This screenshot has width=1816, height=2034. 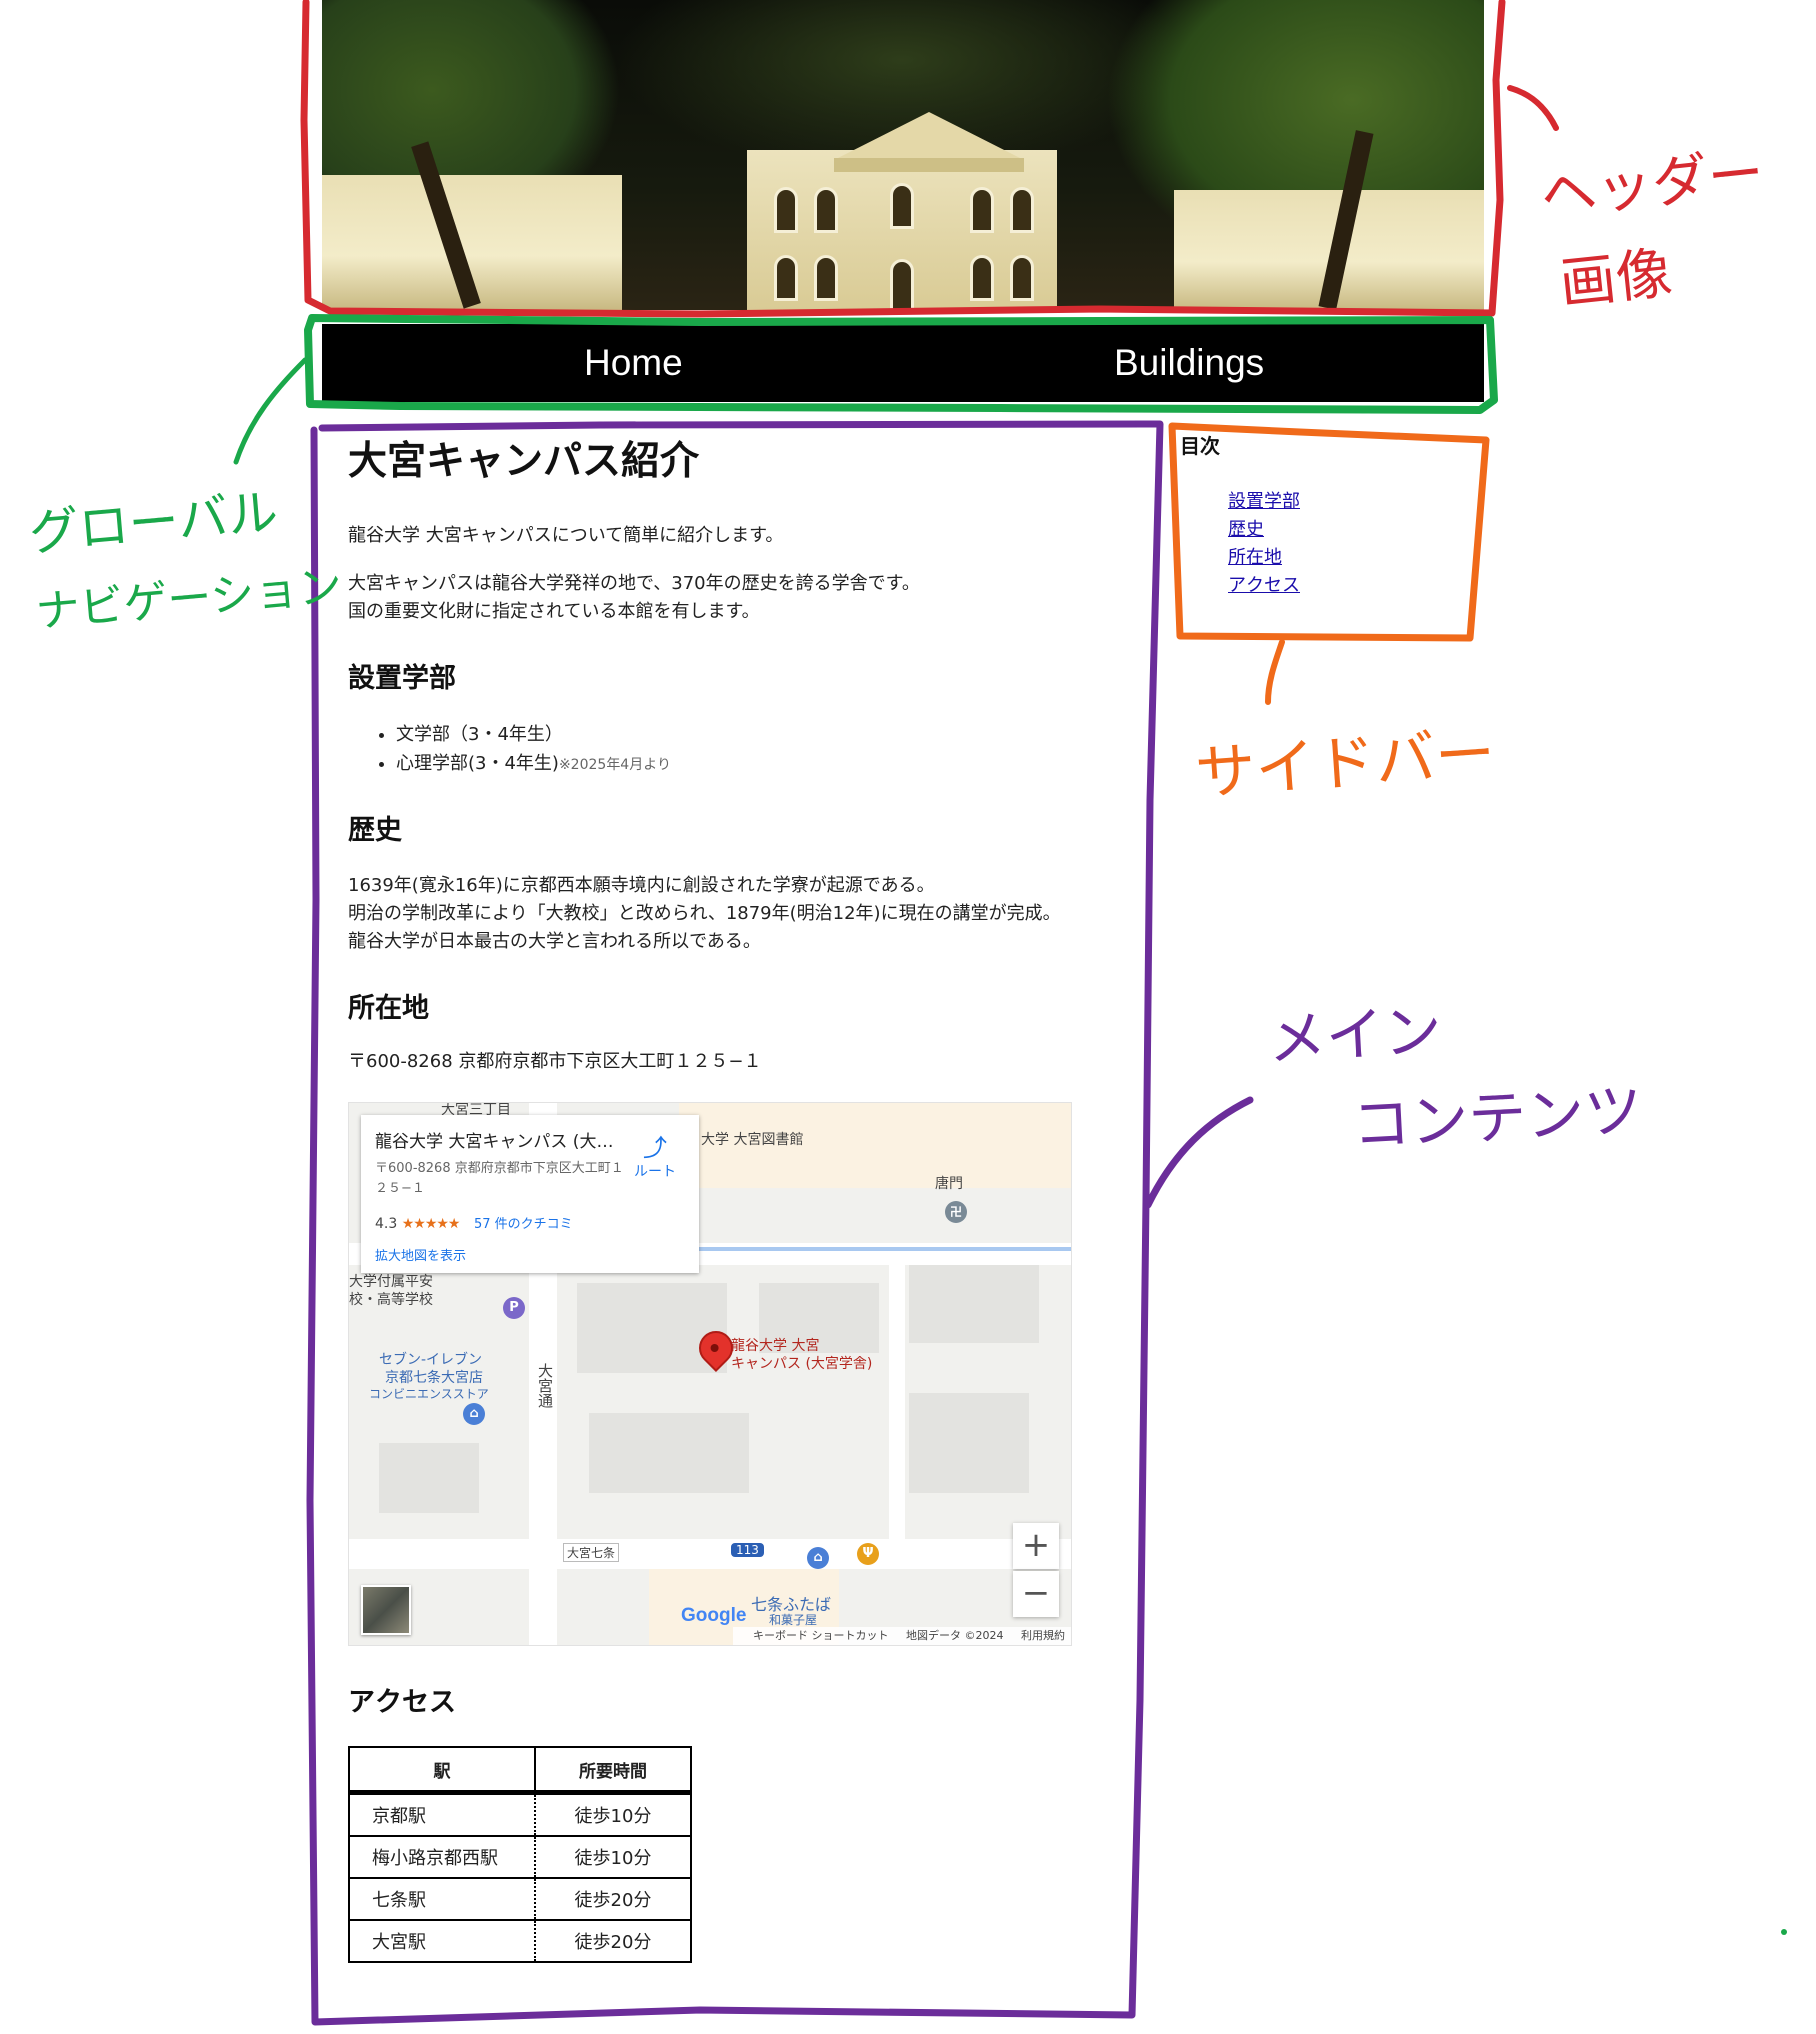 I want to click on google-logo: Google, so click(x=714, y=1615).